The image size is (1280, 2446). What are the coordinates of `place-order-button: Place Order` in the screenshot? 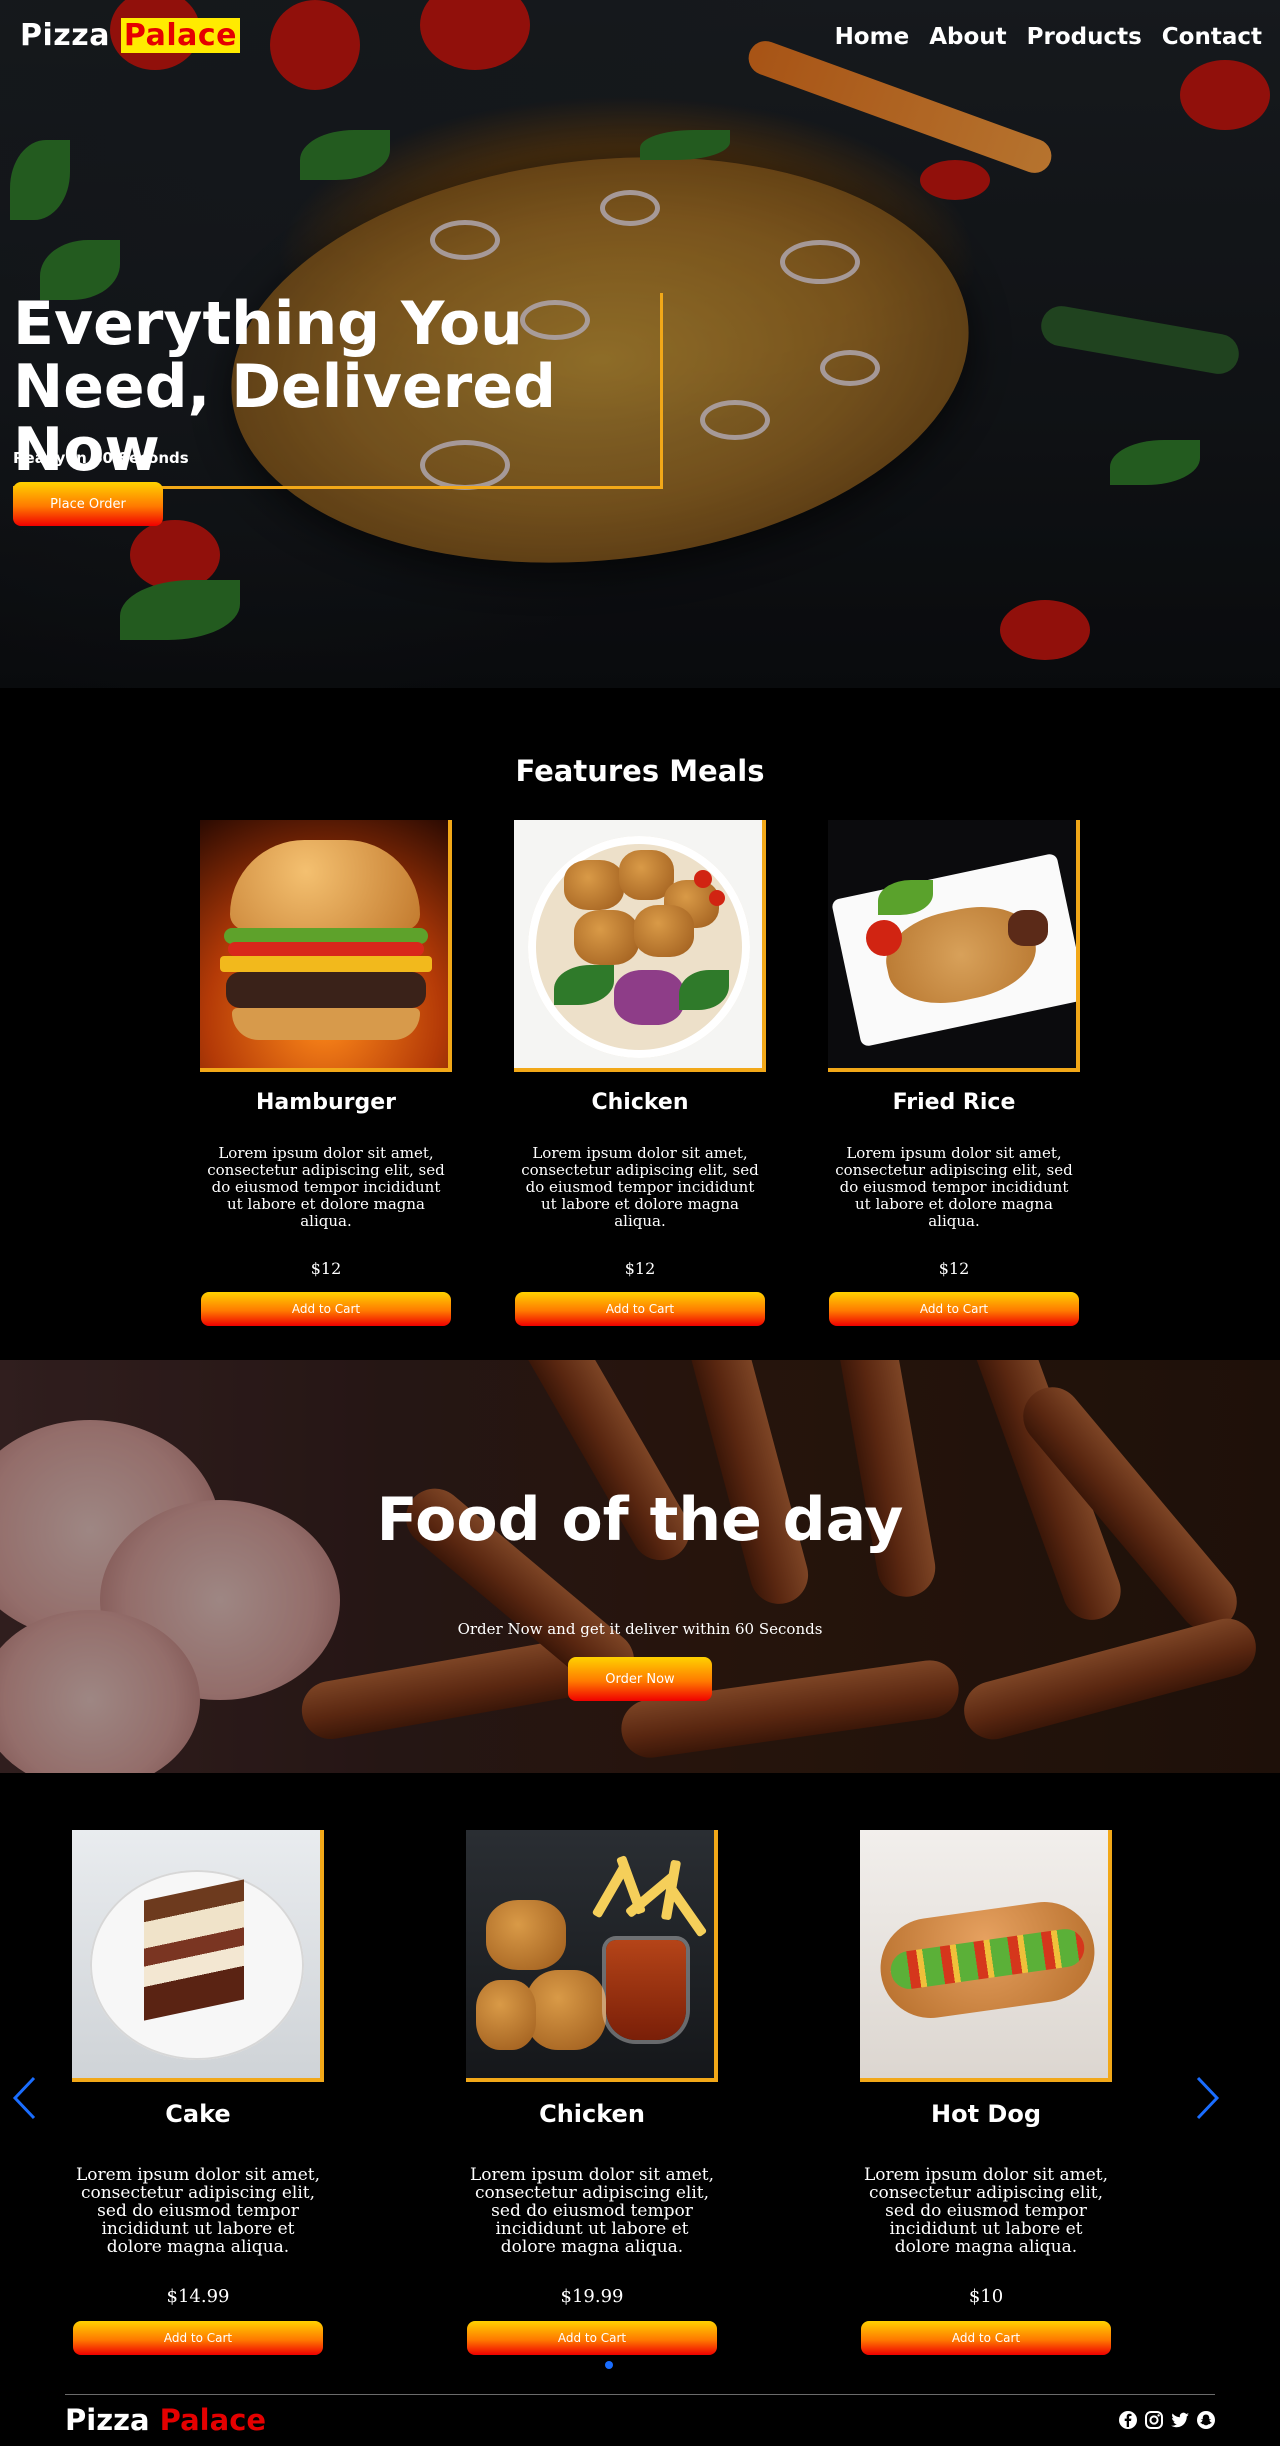 It's located at (88, 504).